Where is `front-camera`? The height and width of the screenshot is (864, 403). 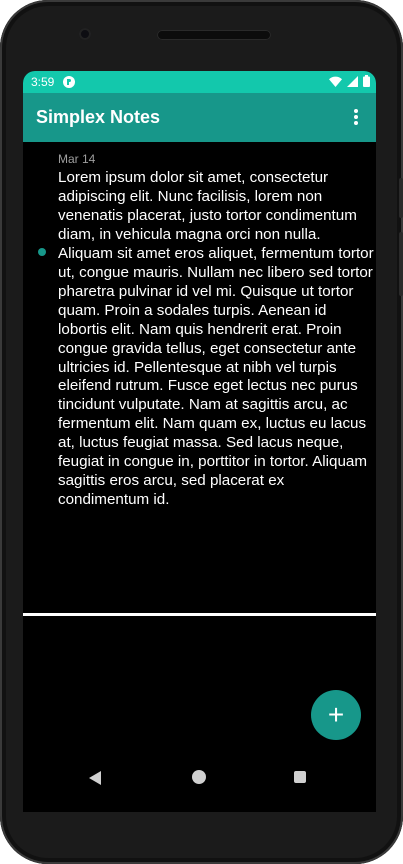 front-camera is located at coordinates (85, 34).